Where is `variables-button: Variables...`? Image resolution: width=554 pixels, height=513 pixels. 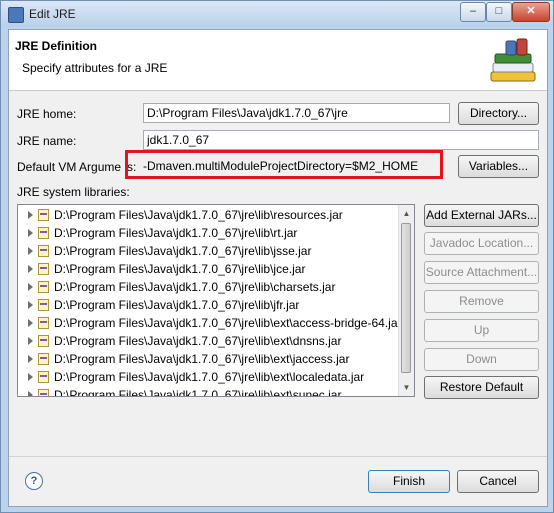 variables-button: Variables... is located at coordinates (498, 166).